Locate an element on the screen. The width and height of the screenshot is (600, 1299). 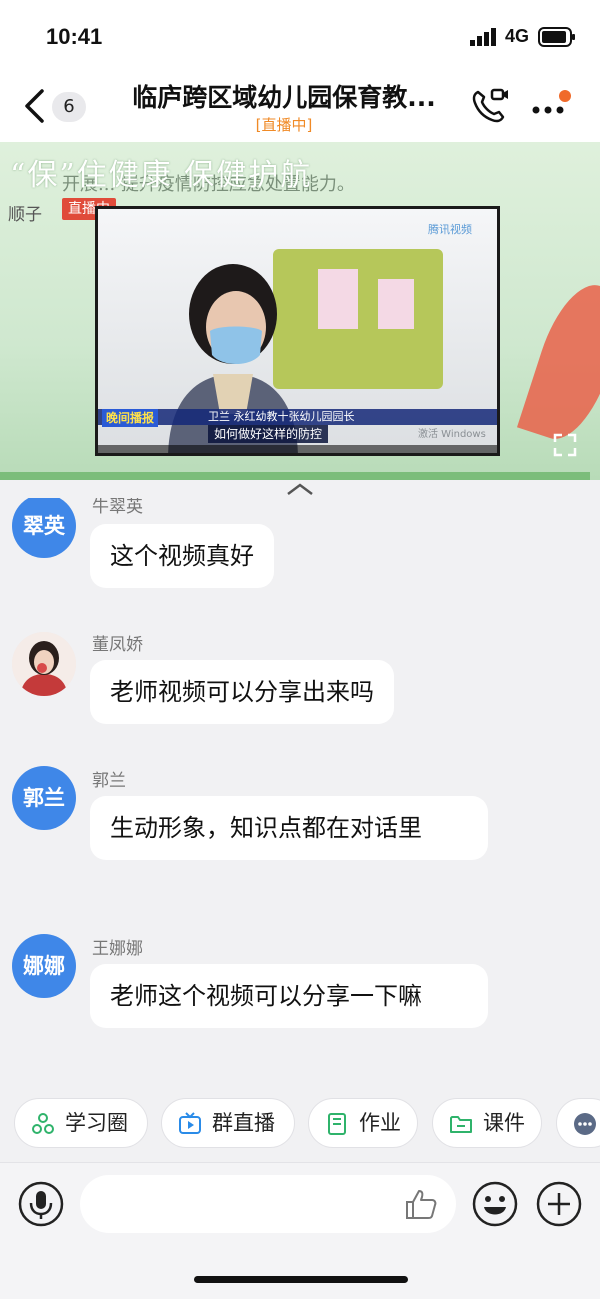
more-options-icon is located at coordinates (553, 105).